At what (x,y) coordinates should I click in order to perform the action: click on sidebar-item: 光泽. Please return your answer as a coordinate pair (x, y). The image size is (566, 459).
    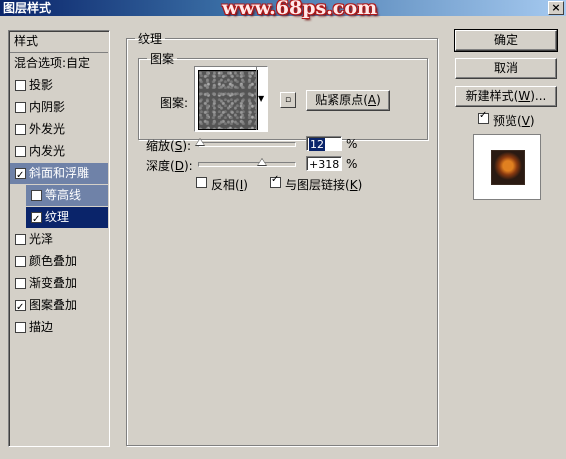
    Looking at the image, I should click on (59, 239).